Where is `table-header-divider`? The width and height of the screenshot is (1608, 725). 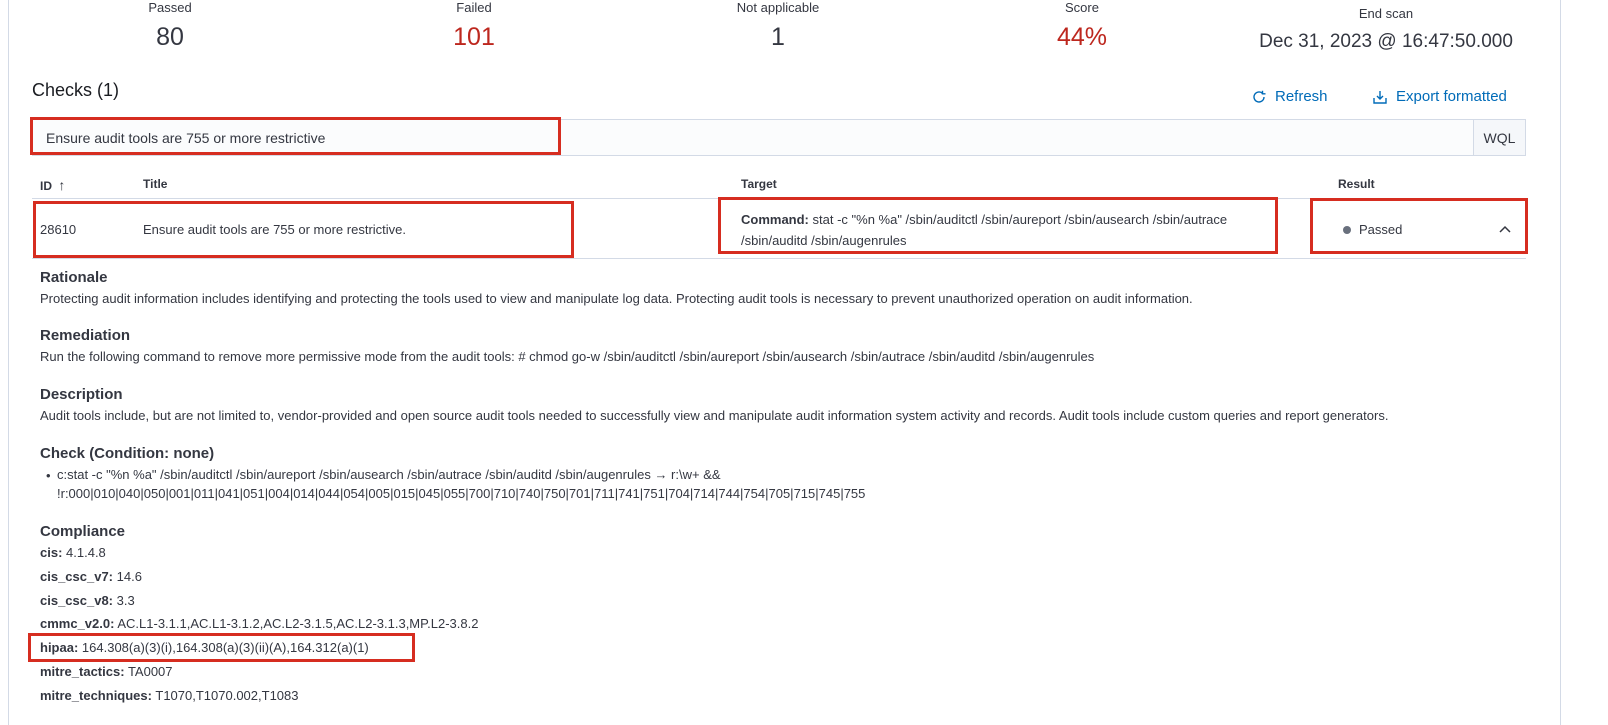
table-header-divider is located at coordinates (779, 198).